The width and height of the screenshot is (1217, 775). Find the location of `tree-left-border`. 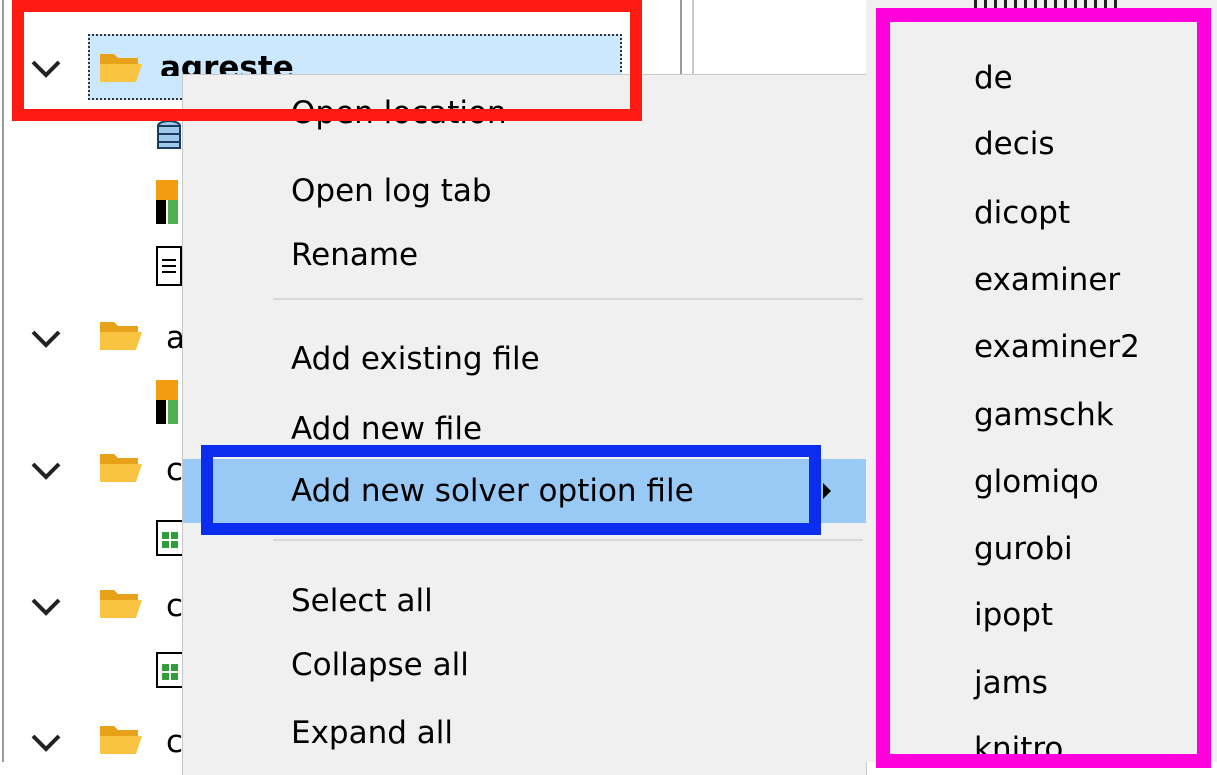

tree-left-border is located at coordinates (3, 381).